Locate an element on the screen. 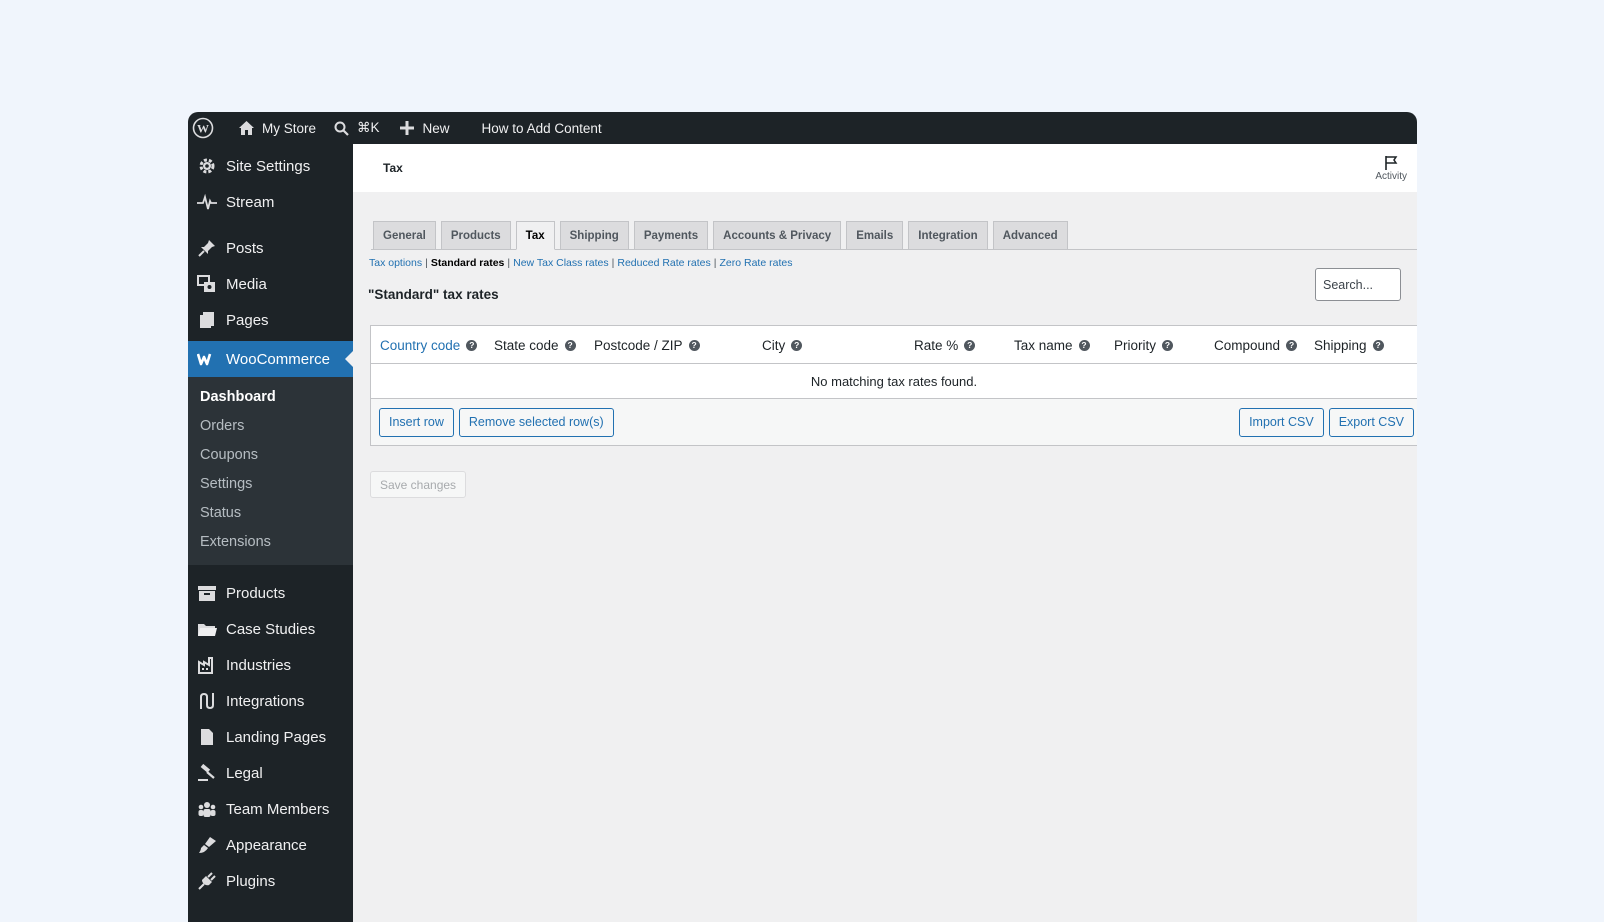 This screenshot has width=1604, height=922. link-standard-rates: Standard rates is located at coordinates (468, 263).